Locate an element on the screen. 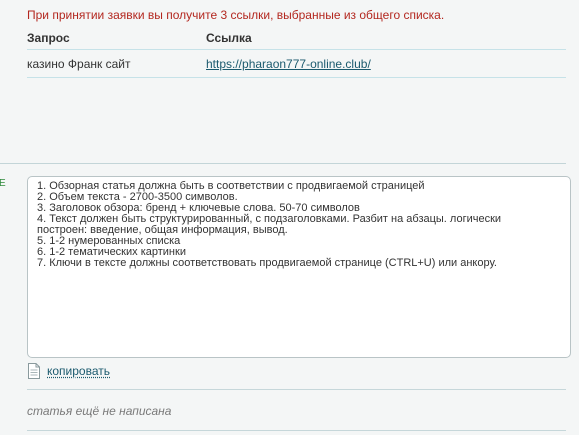 Image resolution: width=579 pixels, height=435 pixels. link-cell: https://pharaon777-online.club/ is located at coordinates (288, 64).